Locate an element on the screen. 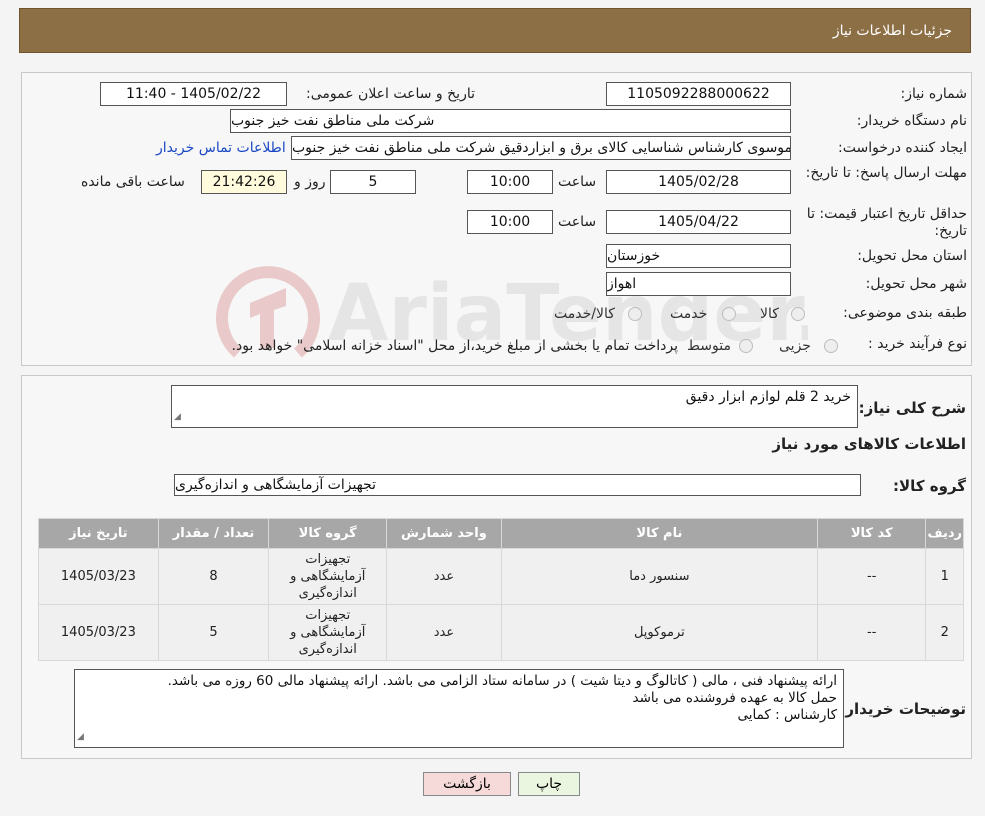  validity-date-field: 1405/04/22 is located at coordinates (698, 222).